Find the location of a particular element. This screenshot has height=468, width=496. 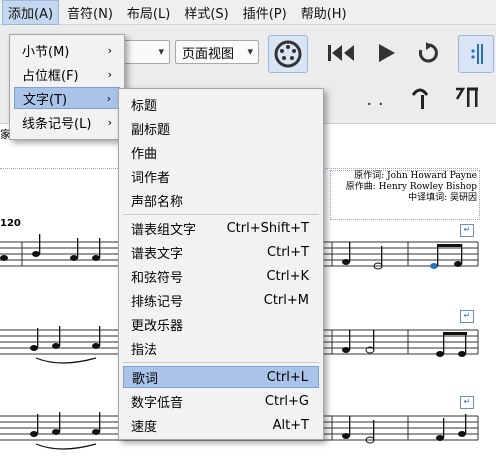

menu-item-composer: 作曲 is located at coordinates (221, 152).